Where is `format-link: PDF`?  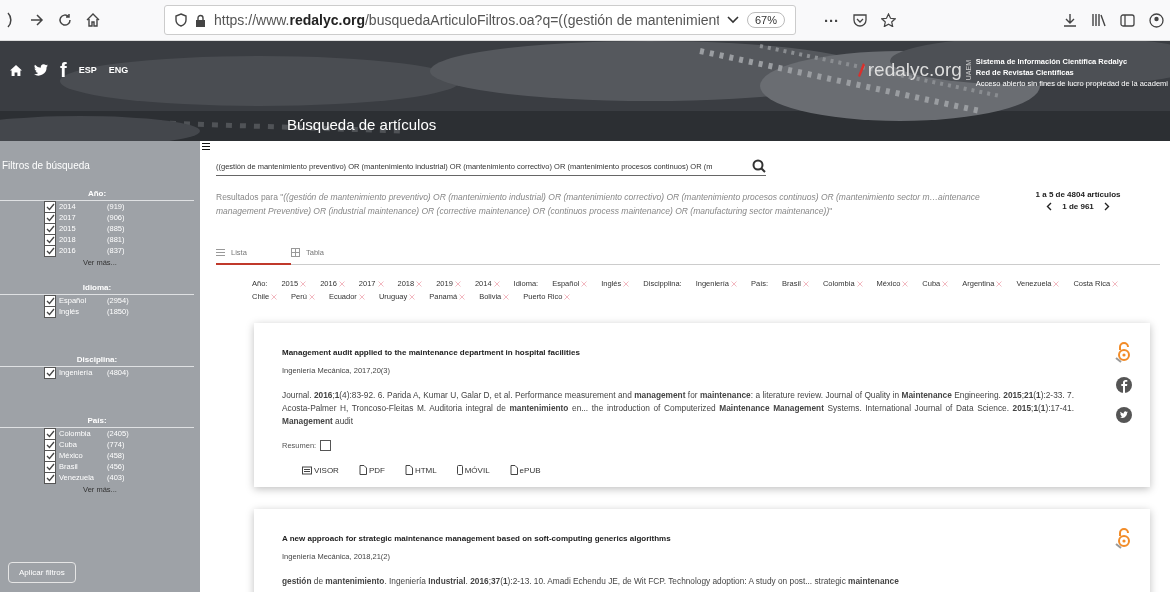 format-link: PDF is located at coordinates (371, 470).